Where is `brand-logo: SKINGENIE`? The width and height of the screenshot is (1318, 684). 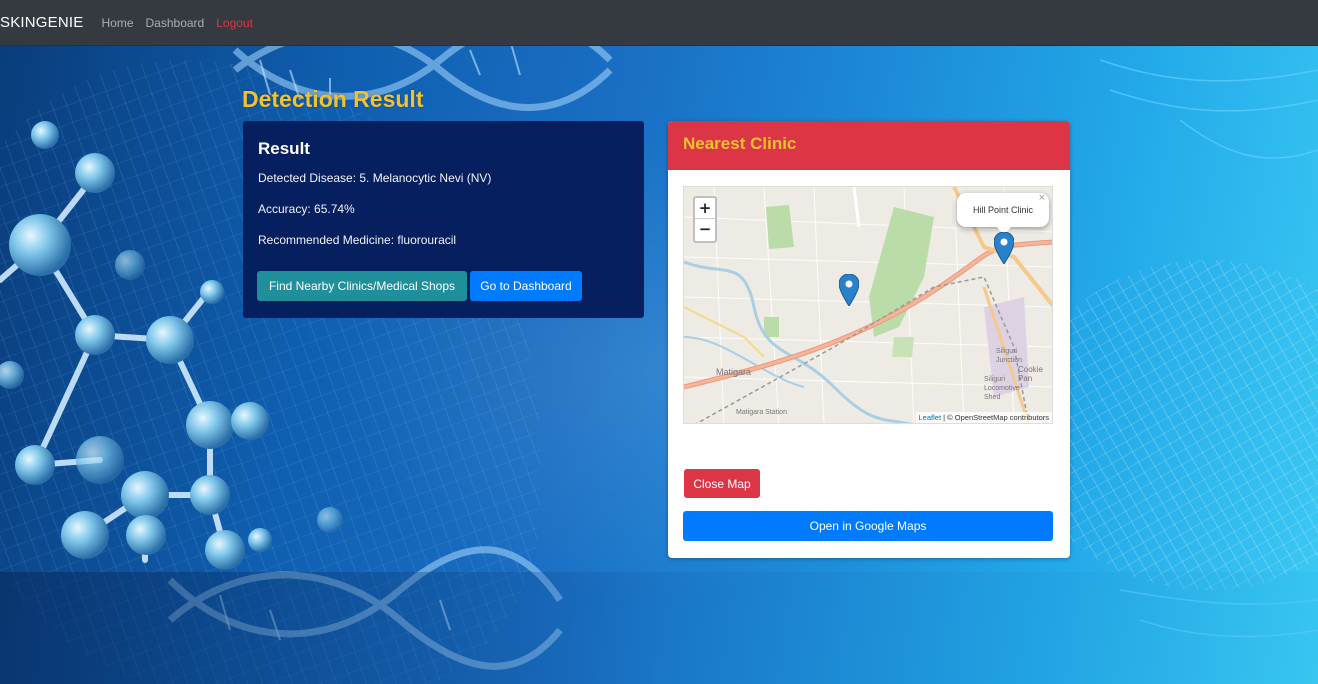 brand-logo: SKINGENIE is located at coordinates (42, 22).